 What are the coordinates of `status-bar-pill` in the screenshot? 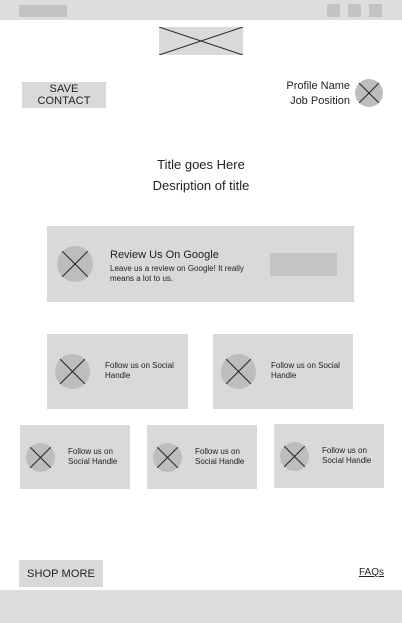 It's located at (43, 11).